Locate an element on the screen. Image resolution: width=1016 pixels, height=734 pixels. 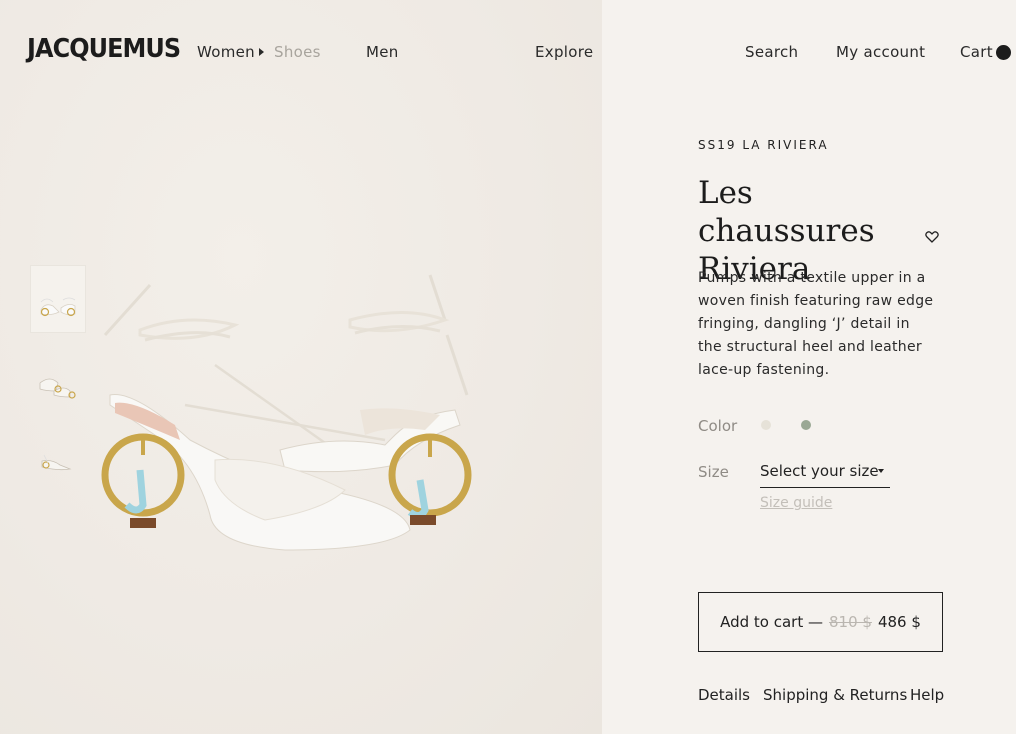
brand-logo: JACQUEMUS is located at coordinates (104, 49).